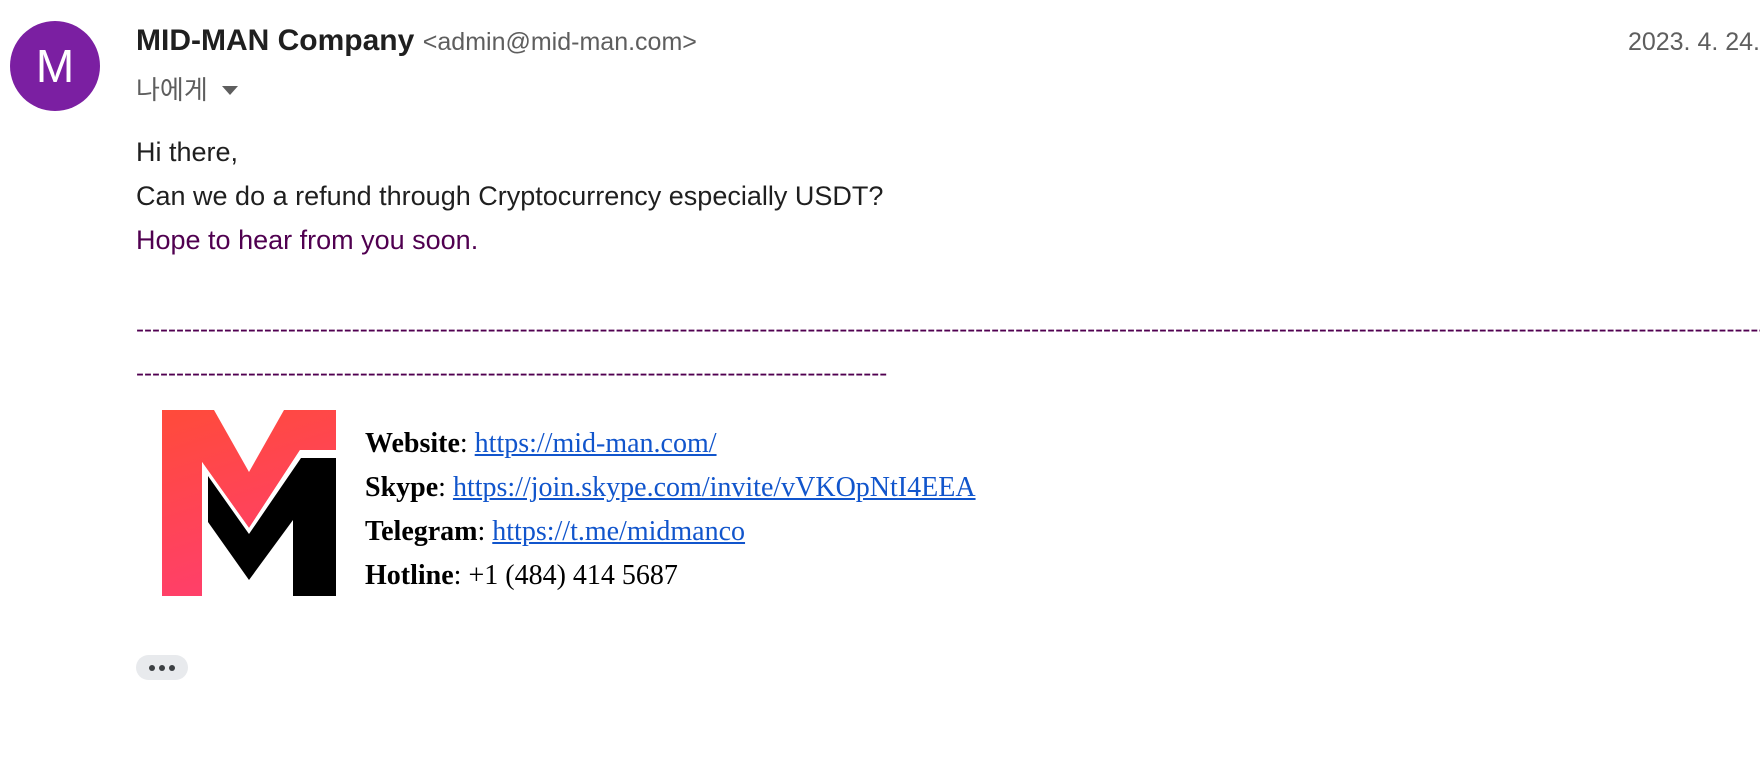  I want to click on website-link: https://mid-man.com/, so click(596, 443).